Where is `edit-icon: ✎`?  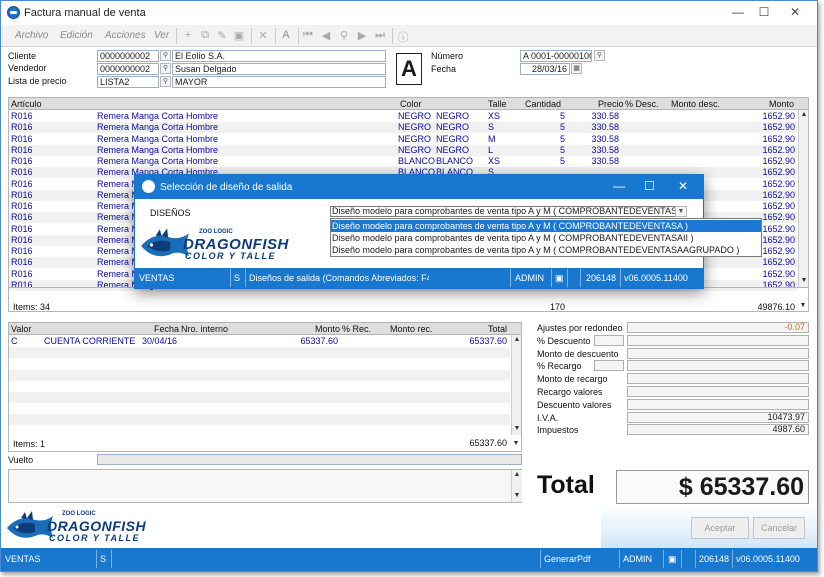
edit-icon: ✎ is located at coordinates (222, 35).